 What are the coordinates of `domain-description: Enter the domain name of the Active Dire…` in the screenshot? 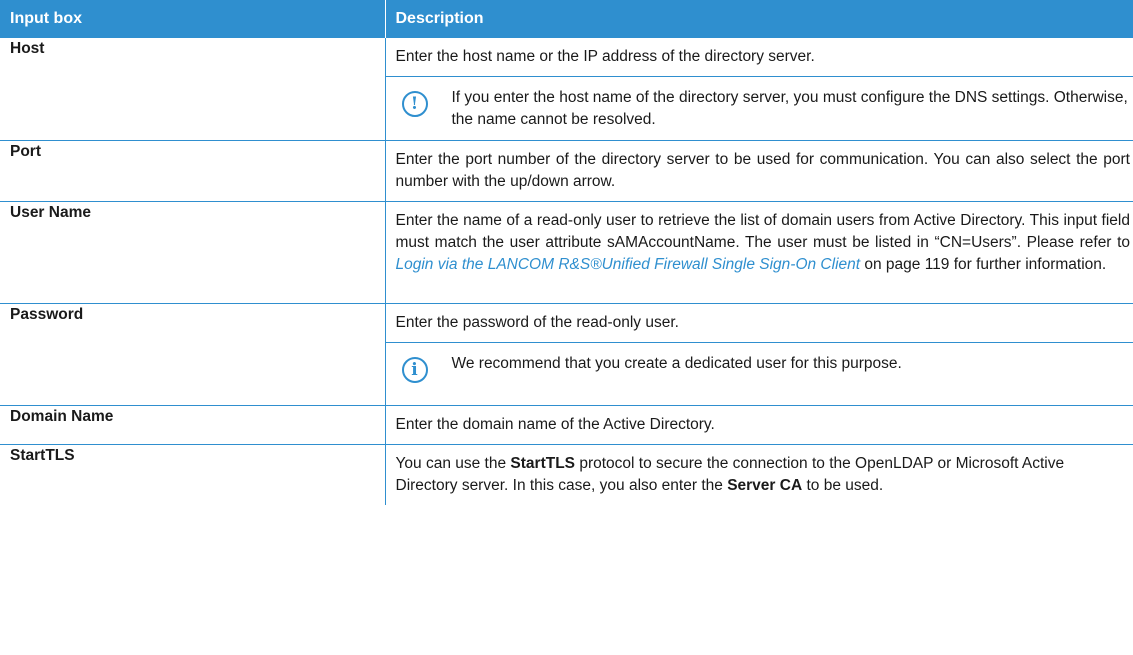 It's located at (555, 424).